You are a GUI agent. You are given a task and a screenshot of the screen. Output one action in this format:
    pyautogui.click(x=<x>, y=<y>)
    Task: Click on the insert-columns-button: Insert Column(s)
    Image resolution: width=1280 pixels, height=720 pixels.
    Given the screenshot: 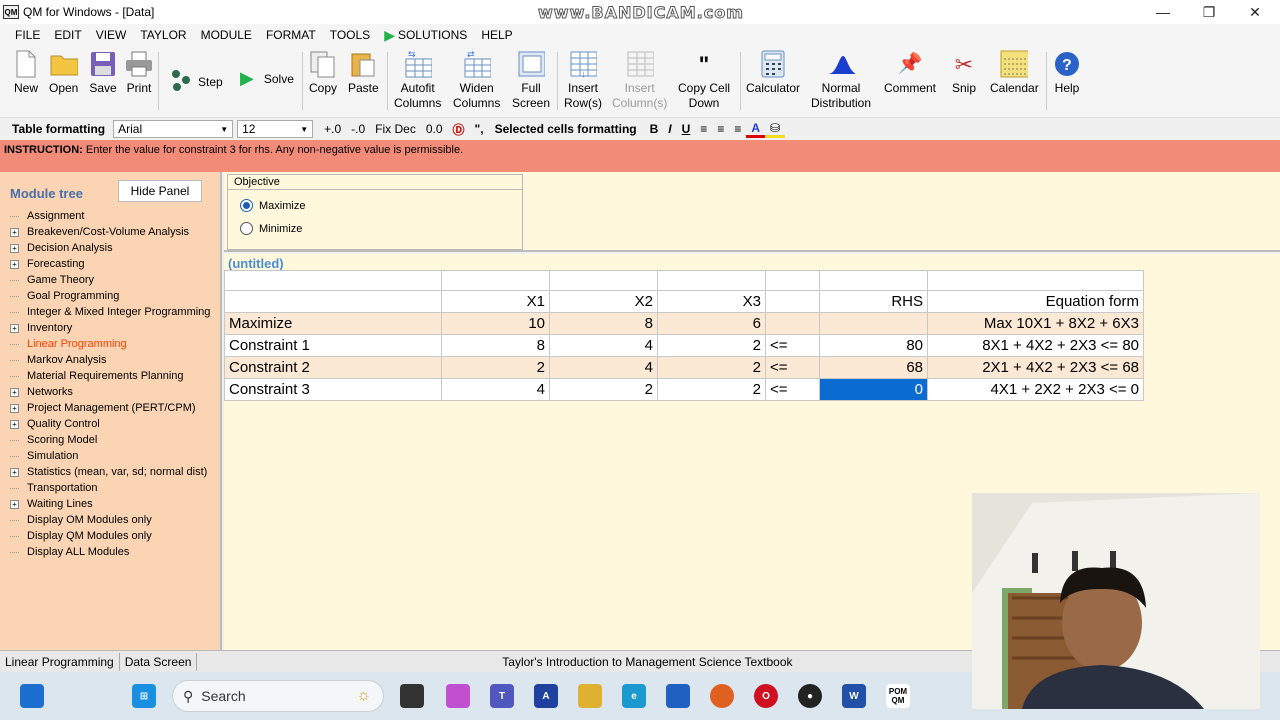 What is the action you would take?
    pyautogui.click(x=639, y=80)
    